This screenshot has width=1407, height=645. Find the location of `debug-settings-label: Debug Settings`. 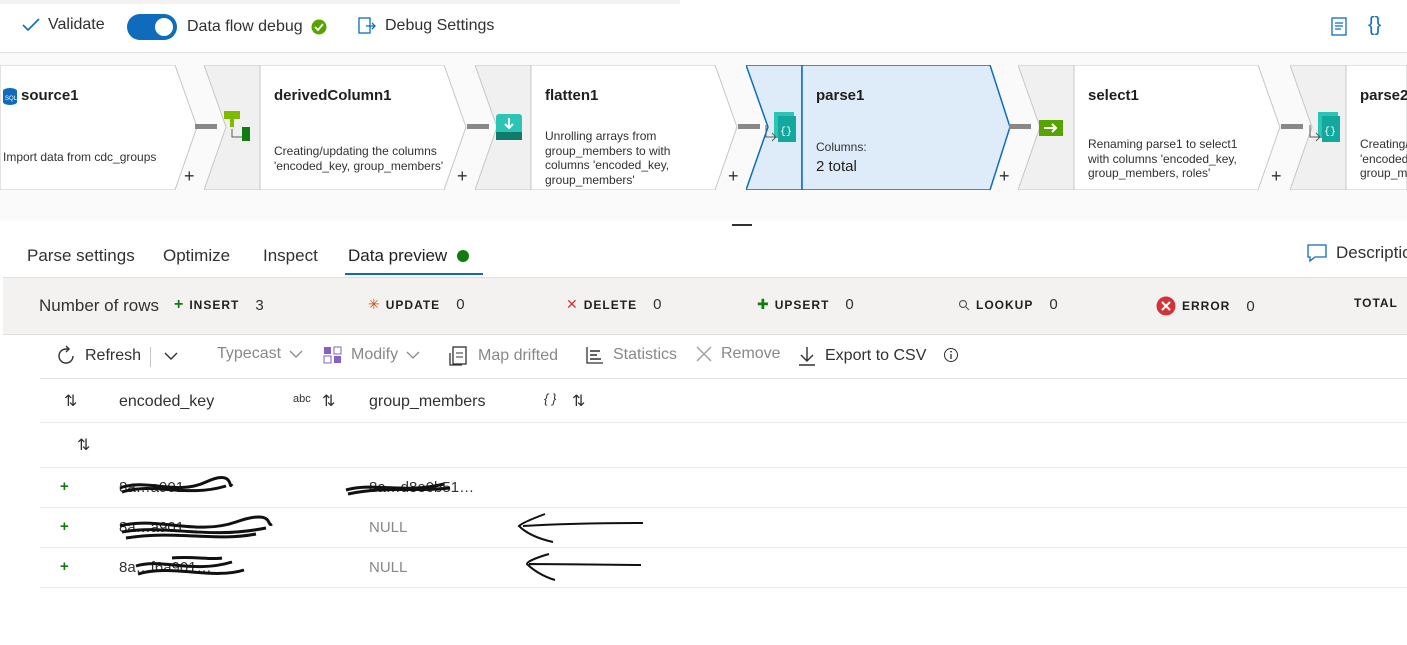

debug-settings-label: Debug Settings is located at coordinates (440, 25).